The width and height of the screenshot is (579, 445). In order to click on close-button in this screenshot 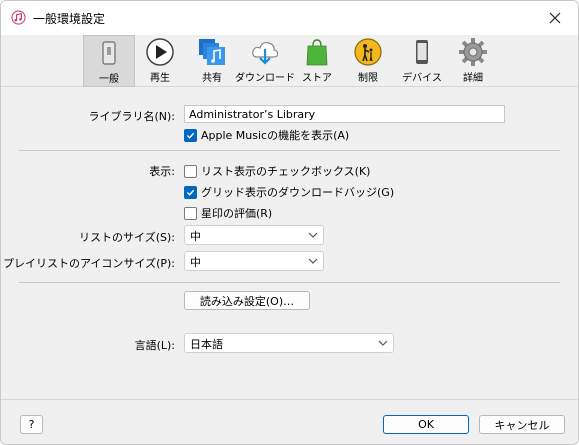, I will do `click(555, 18)`.